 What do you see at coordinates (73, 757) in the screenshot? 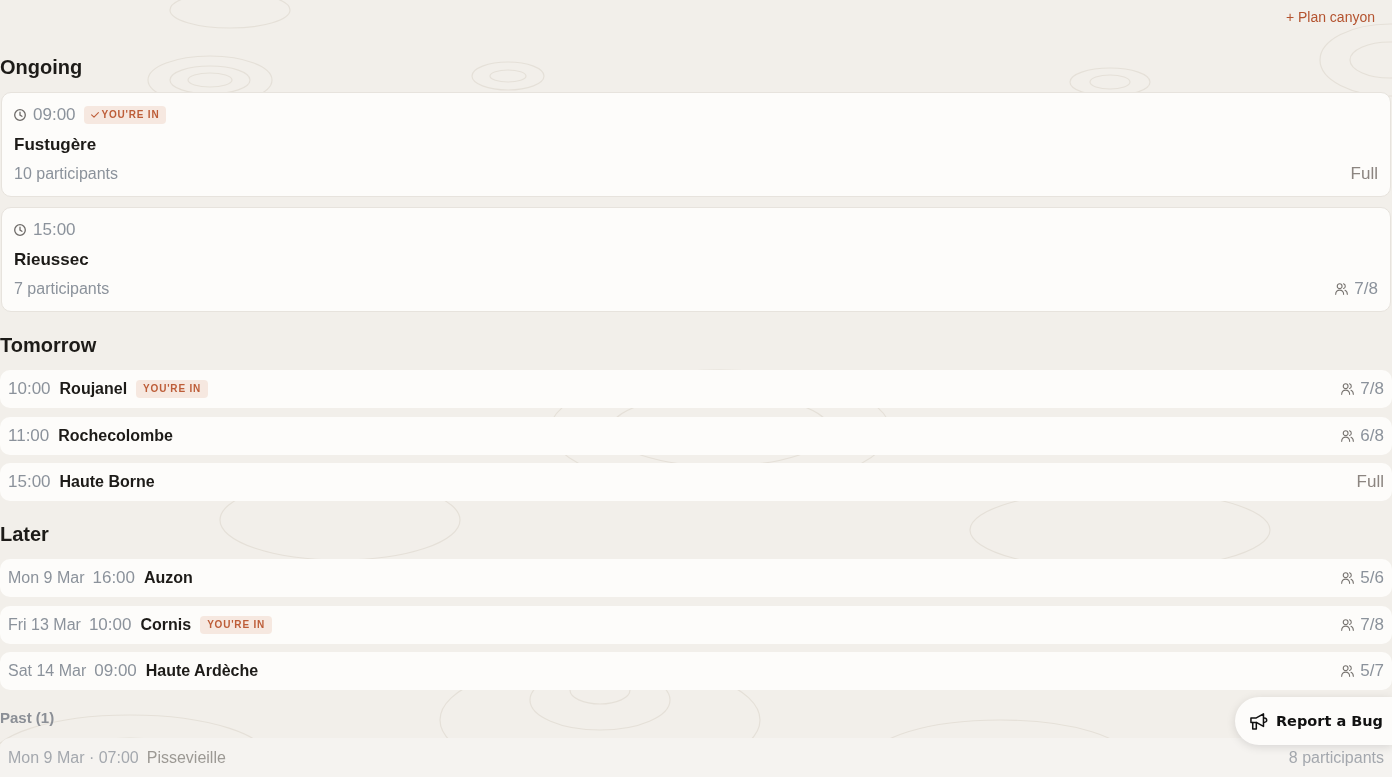
I see `event-date-time: Mon 9 Mar · 07:00` at bounding box center [73, 757].